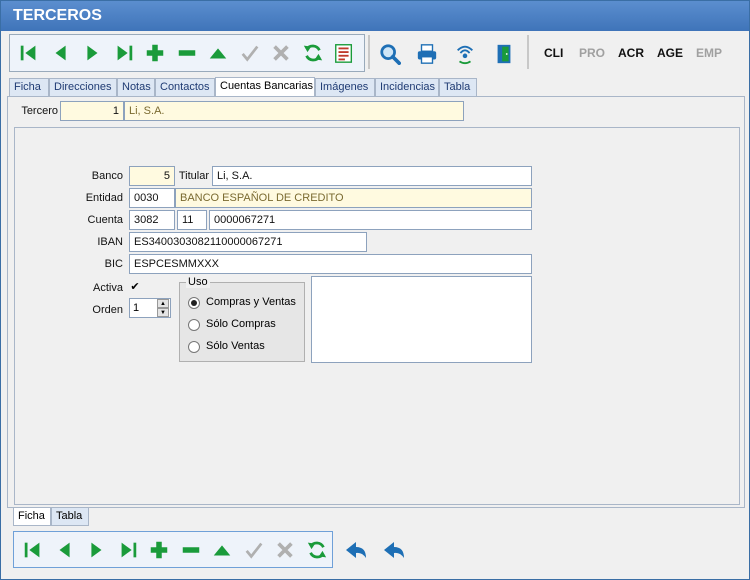 The width and height of the screenshot is (750, 580). Describe the element at coordinates (241, 324) in the screenshot. I see `radio-solo-compras-label: Sólo Compras` at that location.